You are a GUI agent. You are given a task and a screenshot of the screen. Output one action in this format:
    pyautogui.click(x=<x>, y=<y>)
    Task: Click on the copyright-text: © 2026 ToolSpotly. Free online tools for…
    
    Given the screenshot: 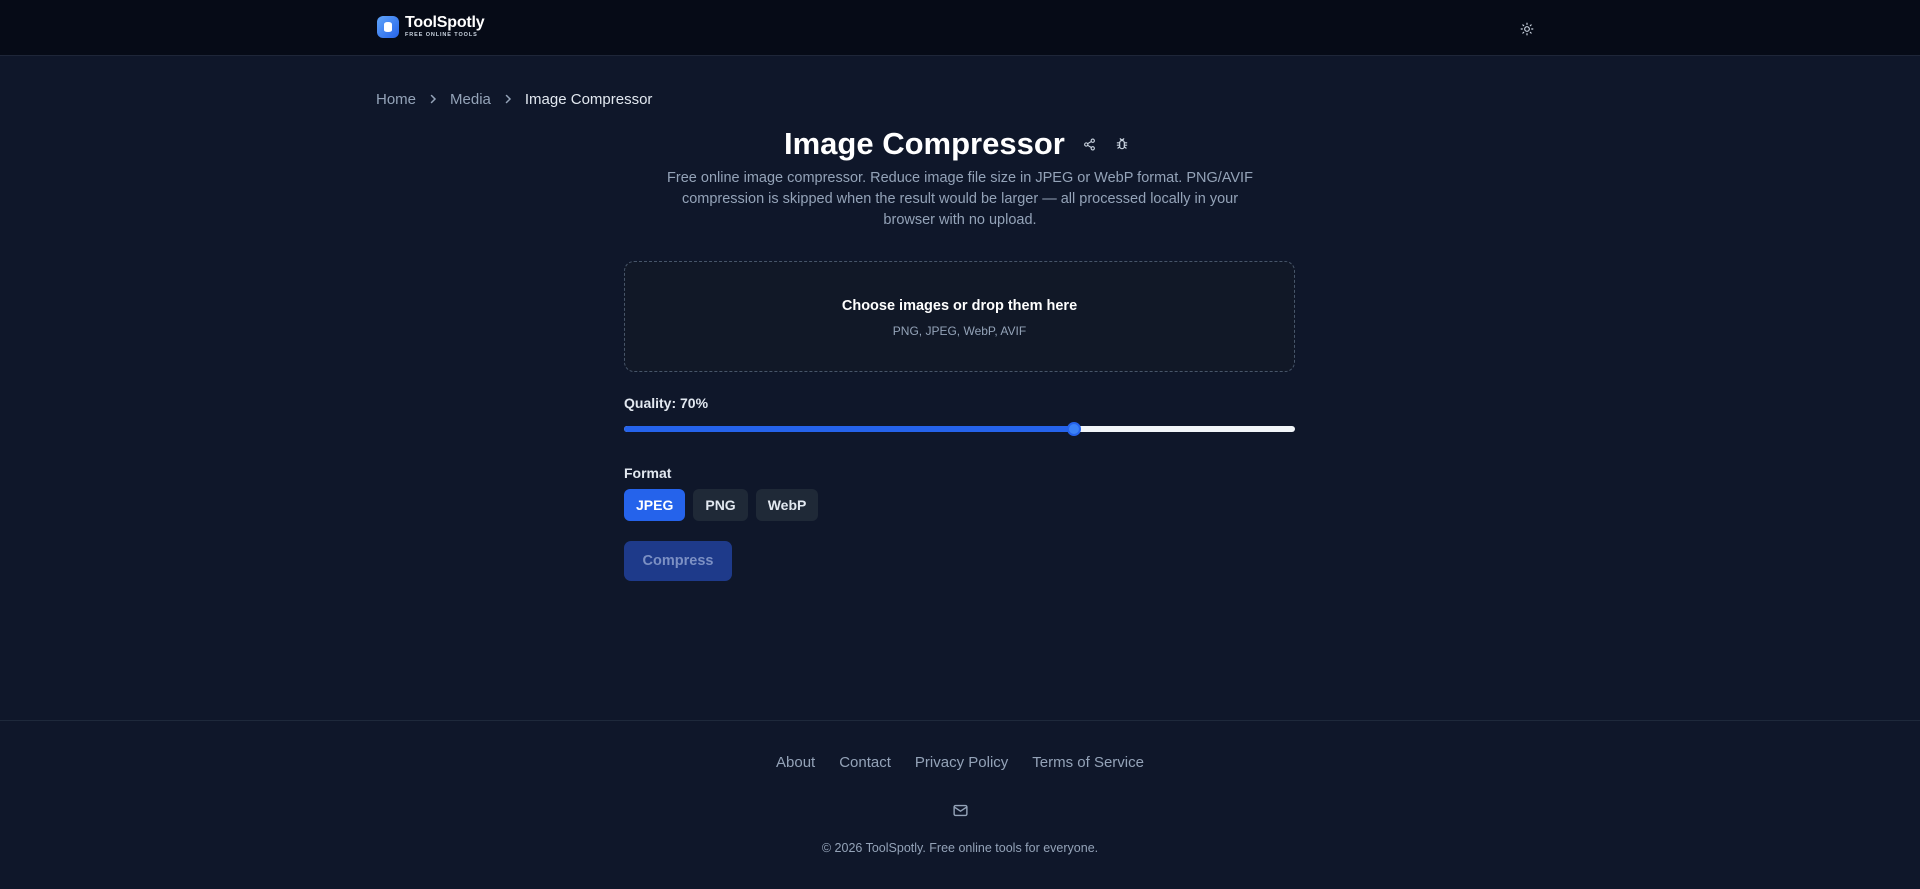 What is the action you would take?
    pyautogui.click(x=960, y=848)
    